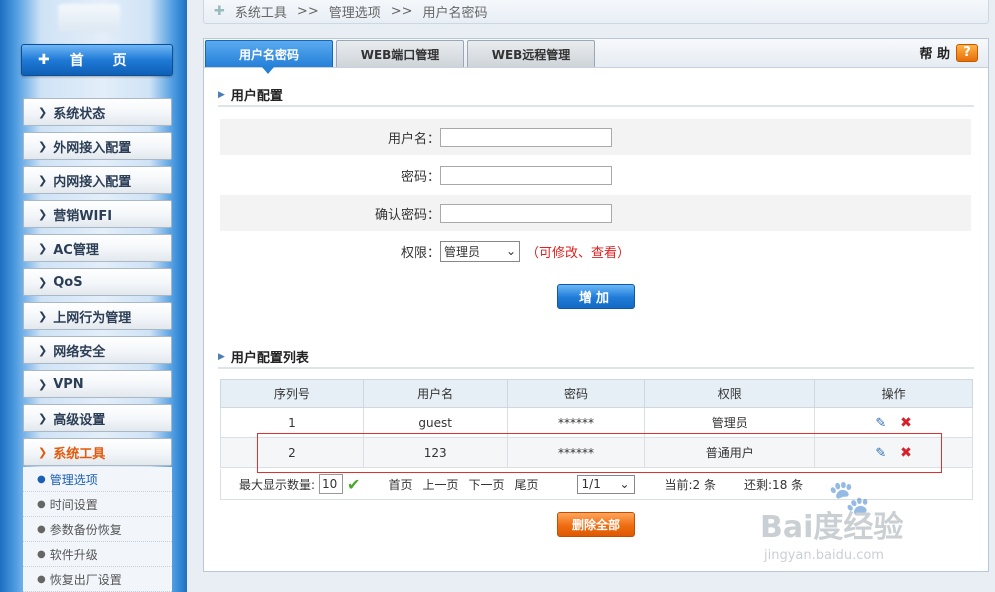 The image size is (995, 592). I want to click on sidebar-subnav: ● 管理选项 ● 时间设置 ● 参数备份恢复 ● 软件升级 ● 恢复出厂设置, so click(97, 529).